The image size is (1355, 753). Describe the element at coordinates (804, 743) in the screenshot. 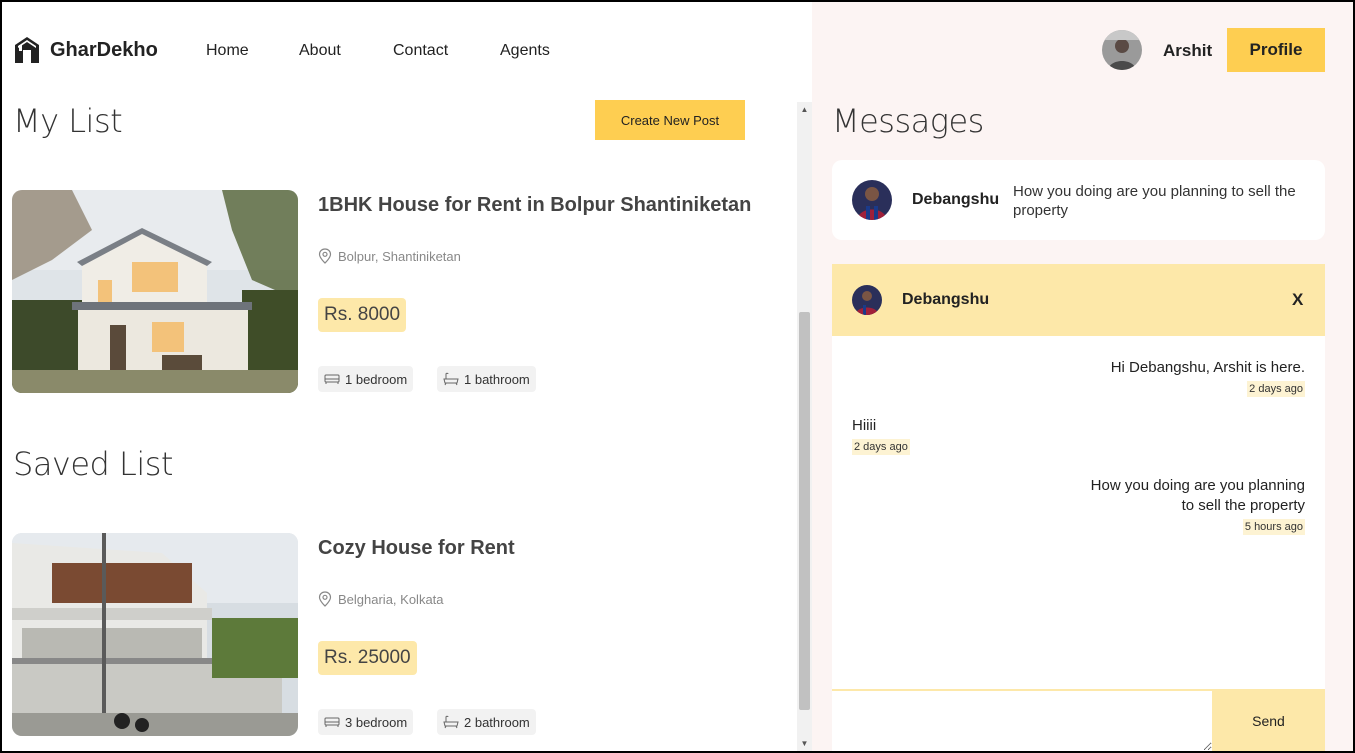

I see `scroll-down-arrow-icon: ▼` at that location.